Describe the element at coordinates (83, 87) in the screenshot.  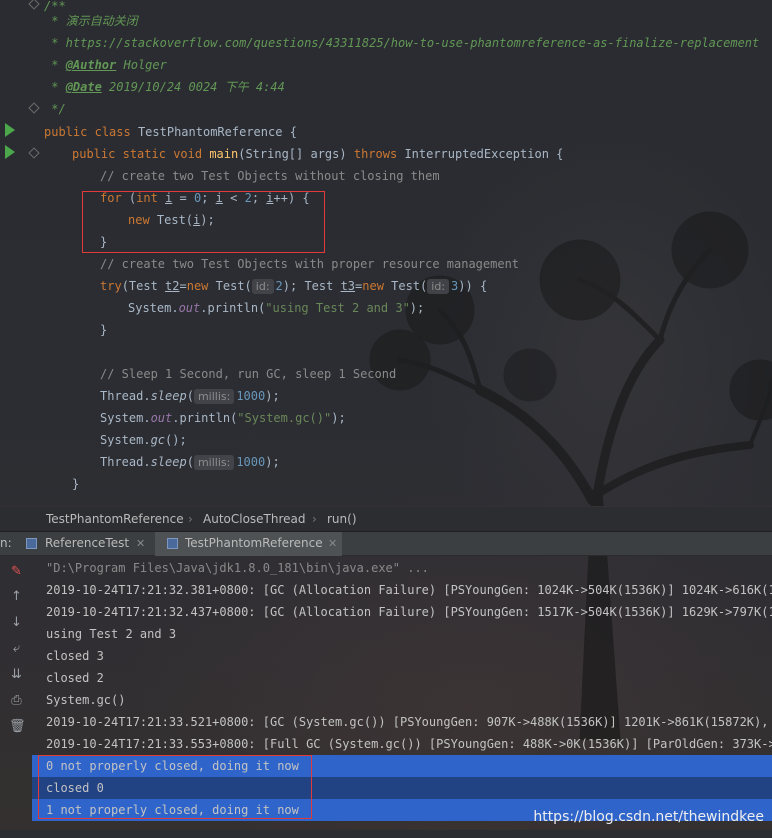
I see `javadoc-tag: @Date` at that location.